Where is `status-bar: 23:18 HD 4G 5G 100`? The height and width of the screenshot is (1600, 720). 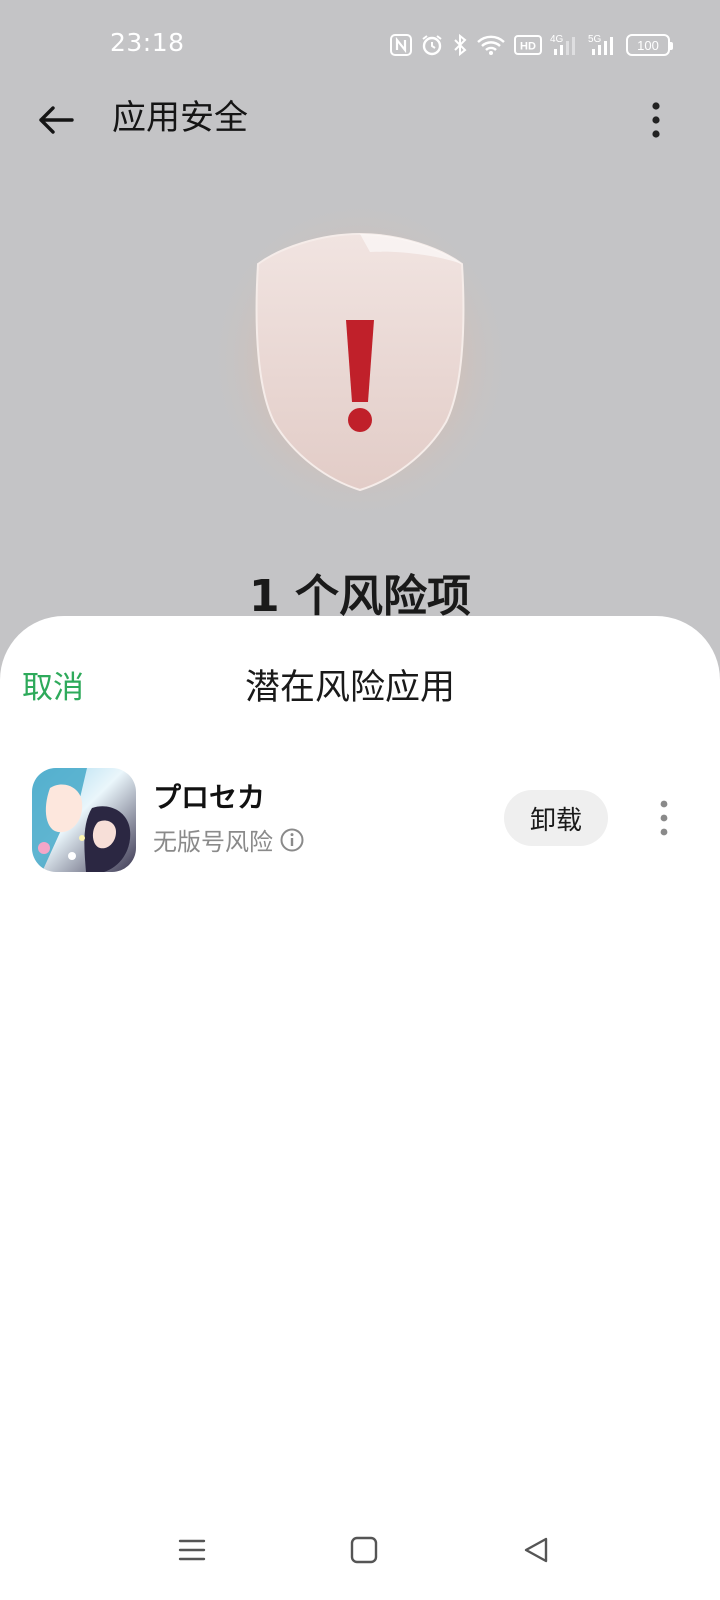 status-bar: 23:18 HD 4G 5G 100 is located at coordinates (360, 45).